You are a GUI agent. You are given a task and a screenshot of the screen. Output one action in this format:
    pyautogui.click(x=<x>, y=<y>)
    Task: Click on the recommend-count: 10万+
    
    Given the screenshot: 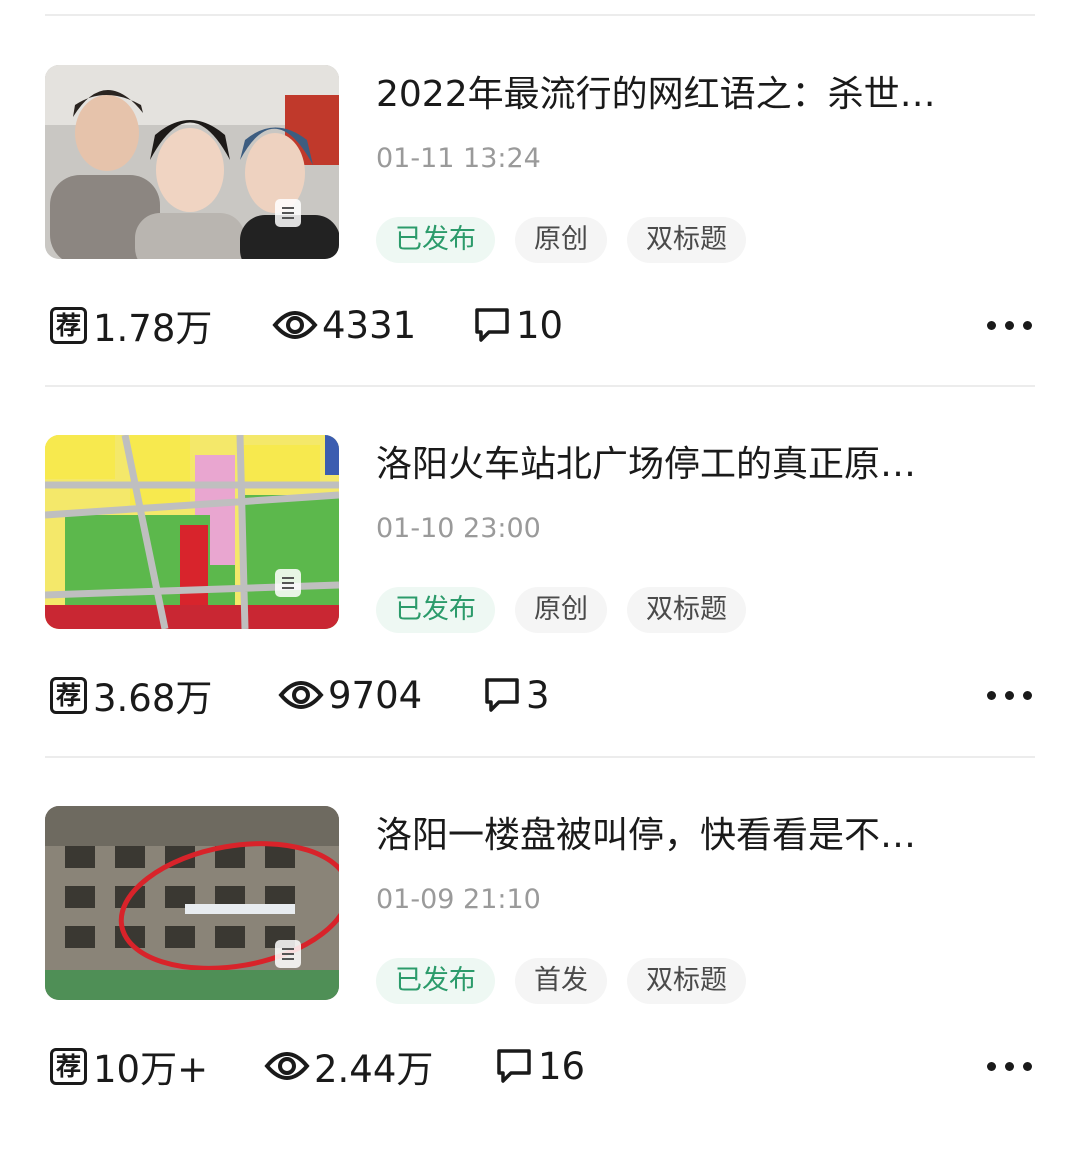 What is the action you would take?
    pyautogui.click(x=151, y=1069)
    